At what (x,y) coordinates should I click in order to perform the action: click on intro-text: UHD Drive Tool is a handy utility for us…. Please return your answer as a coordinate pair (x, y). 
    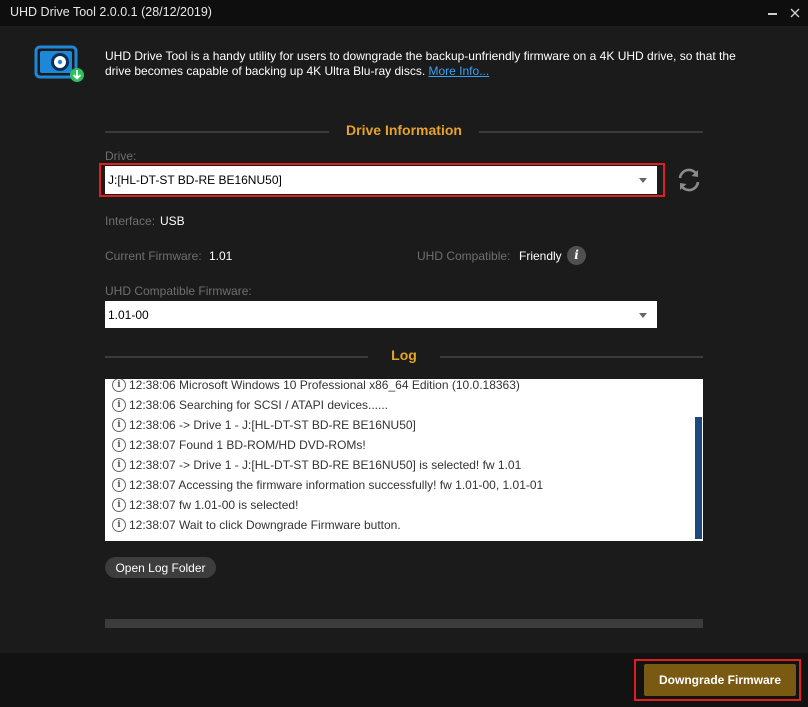
    Looking at the image, I should click on (420, 63).